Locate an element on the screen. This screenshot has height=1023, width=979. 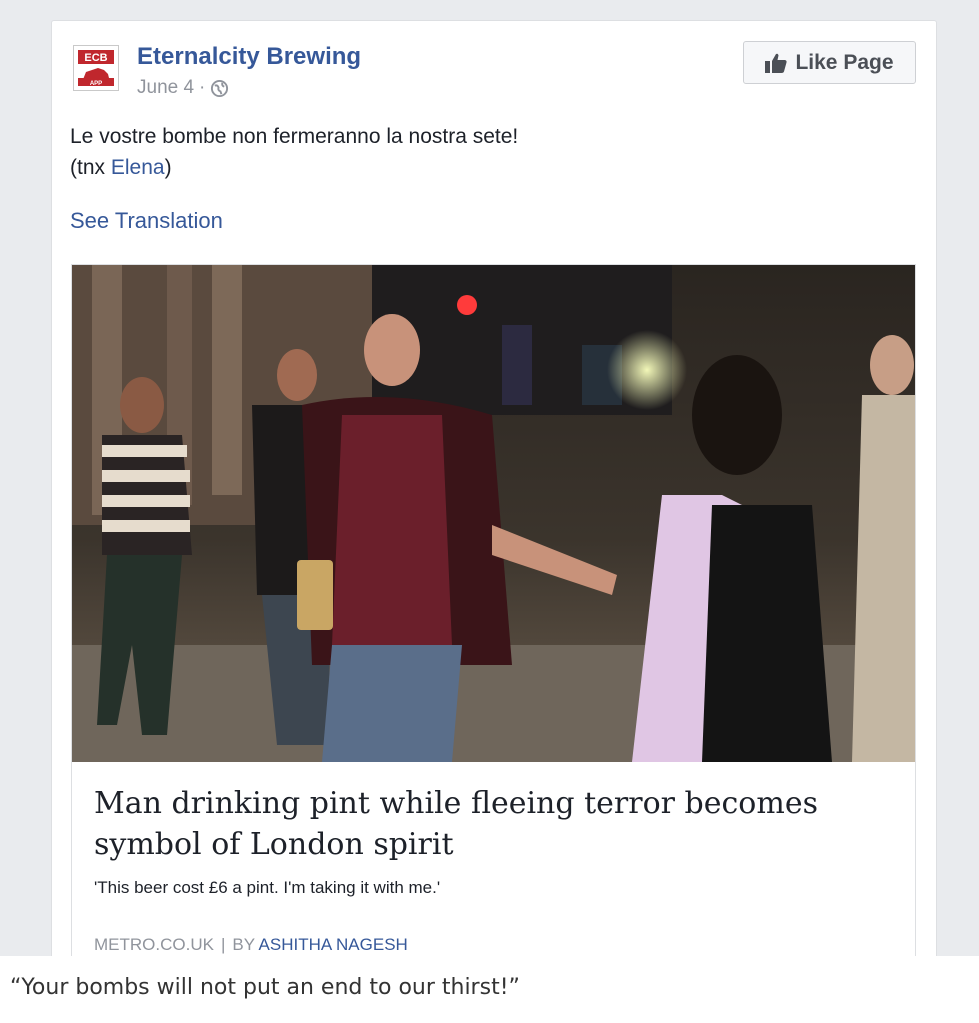
article-source: METRO.CO.UK is located at coordinates (154, 944).